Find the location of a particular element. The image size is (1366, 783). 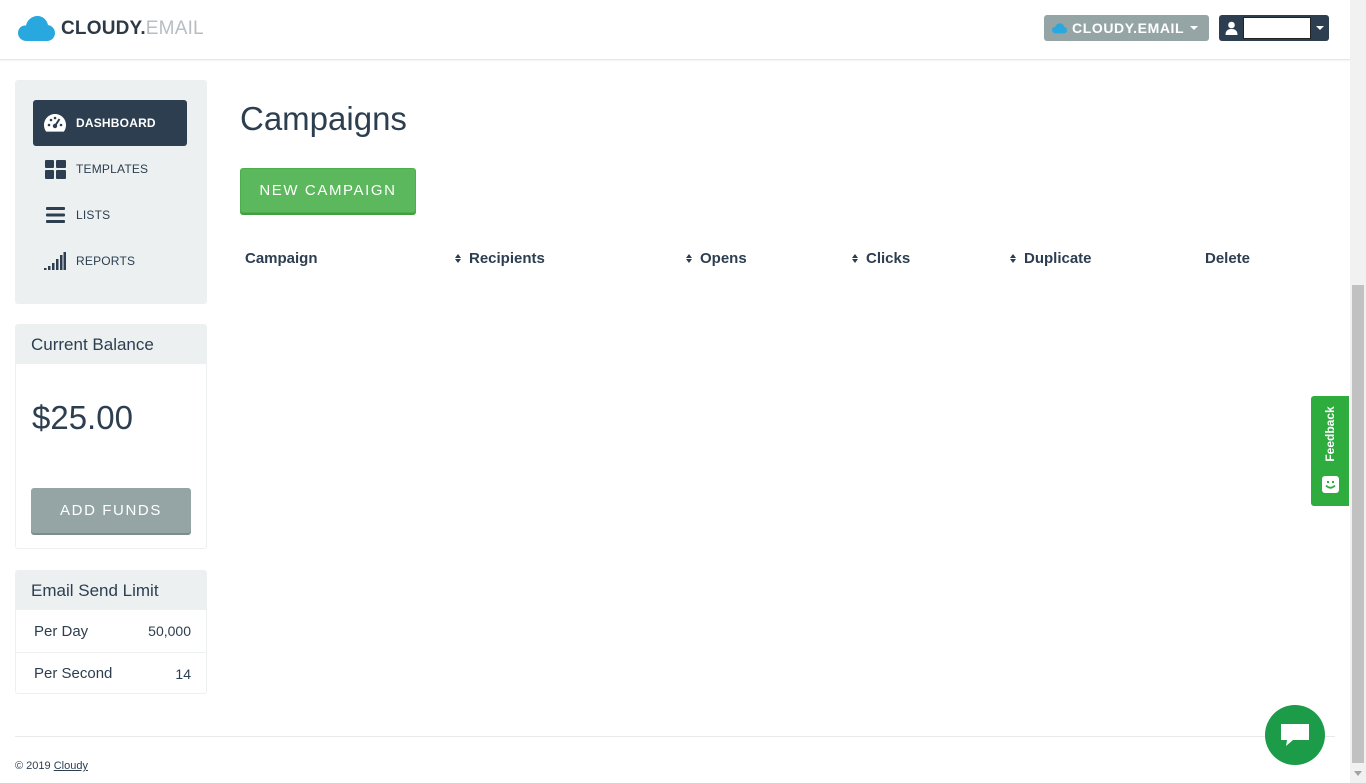

brand-name-main: CLOUDY. is located at coordinates (103, 28).